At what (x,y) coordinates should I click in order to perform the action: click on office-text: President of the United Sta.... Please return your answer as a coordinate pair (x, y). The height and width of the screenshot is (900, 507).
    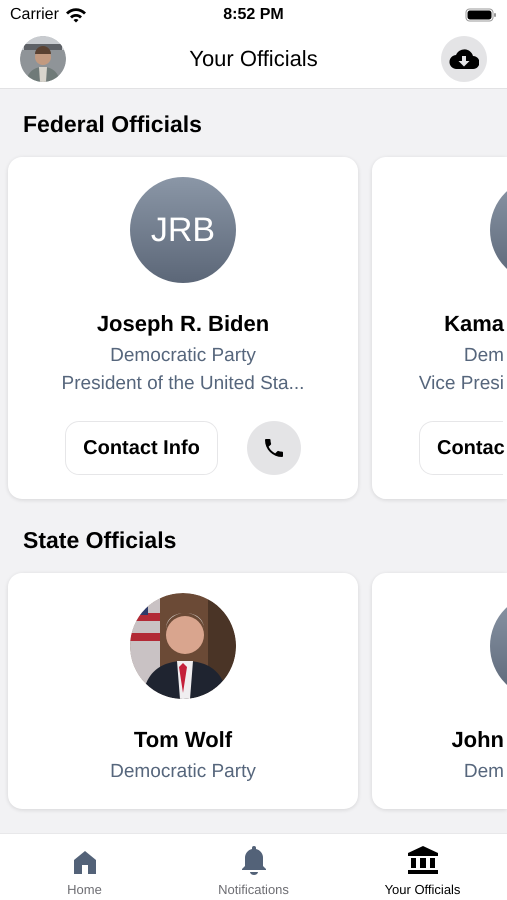
    Looking at the image, I should click on (183, 384).